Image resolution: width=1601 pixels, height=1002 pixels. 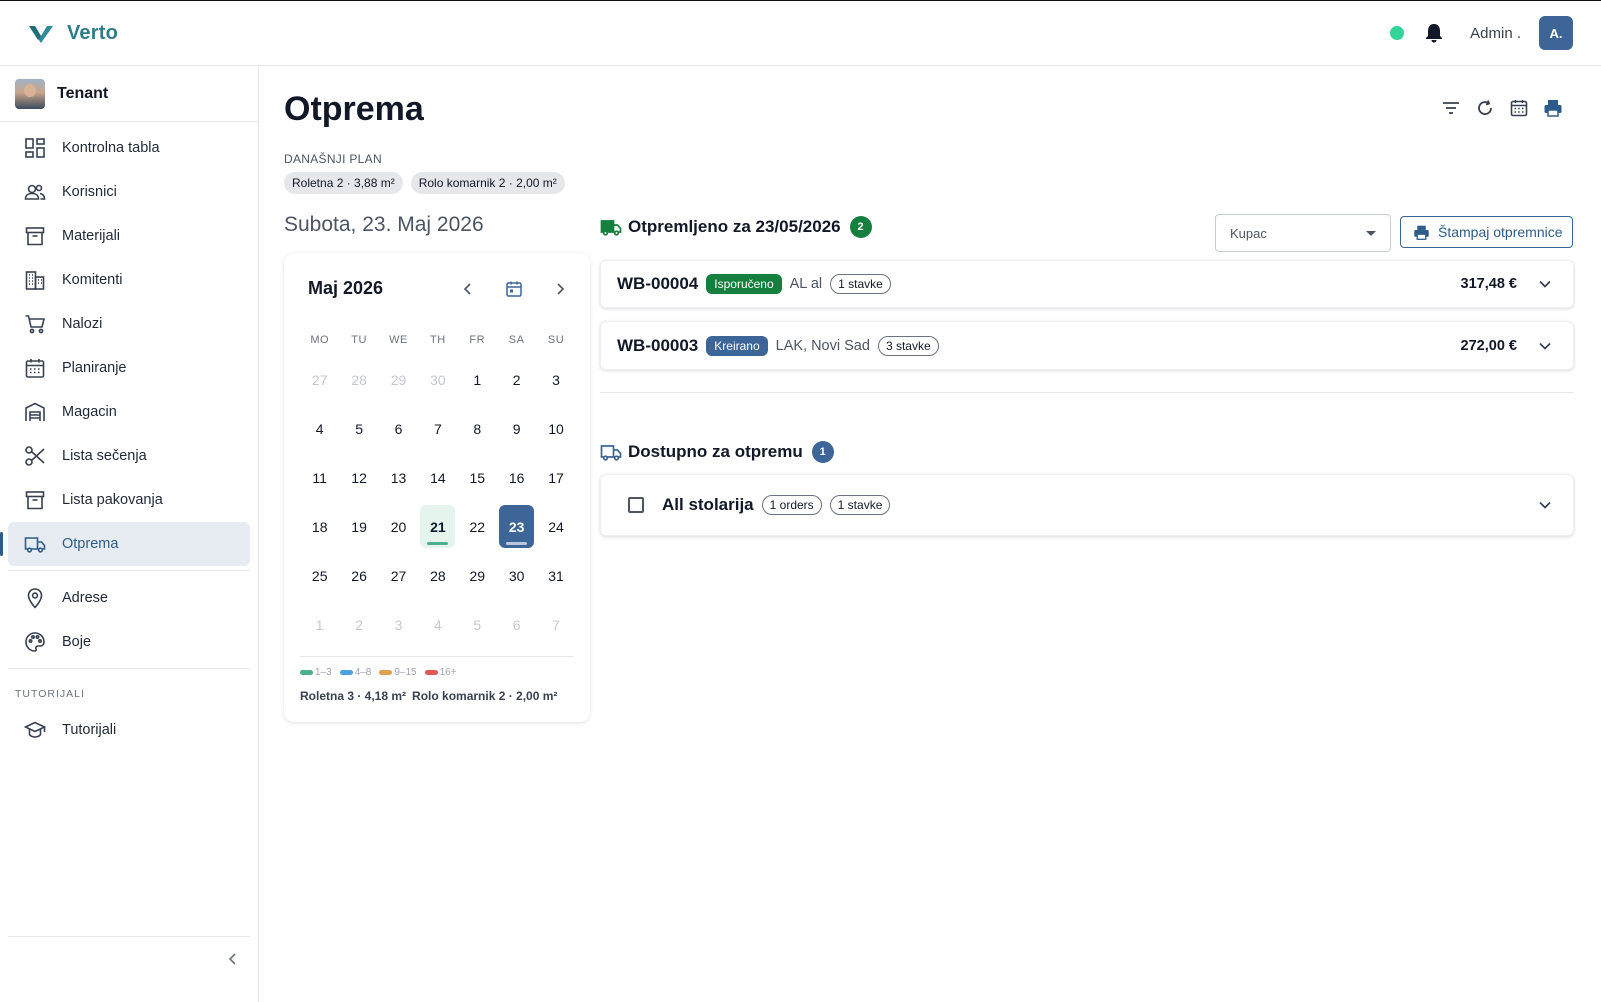 I want to click on sidebar-section-label: TUTORIJALI, so click(x=50, y=694).